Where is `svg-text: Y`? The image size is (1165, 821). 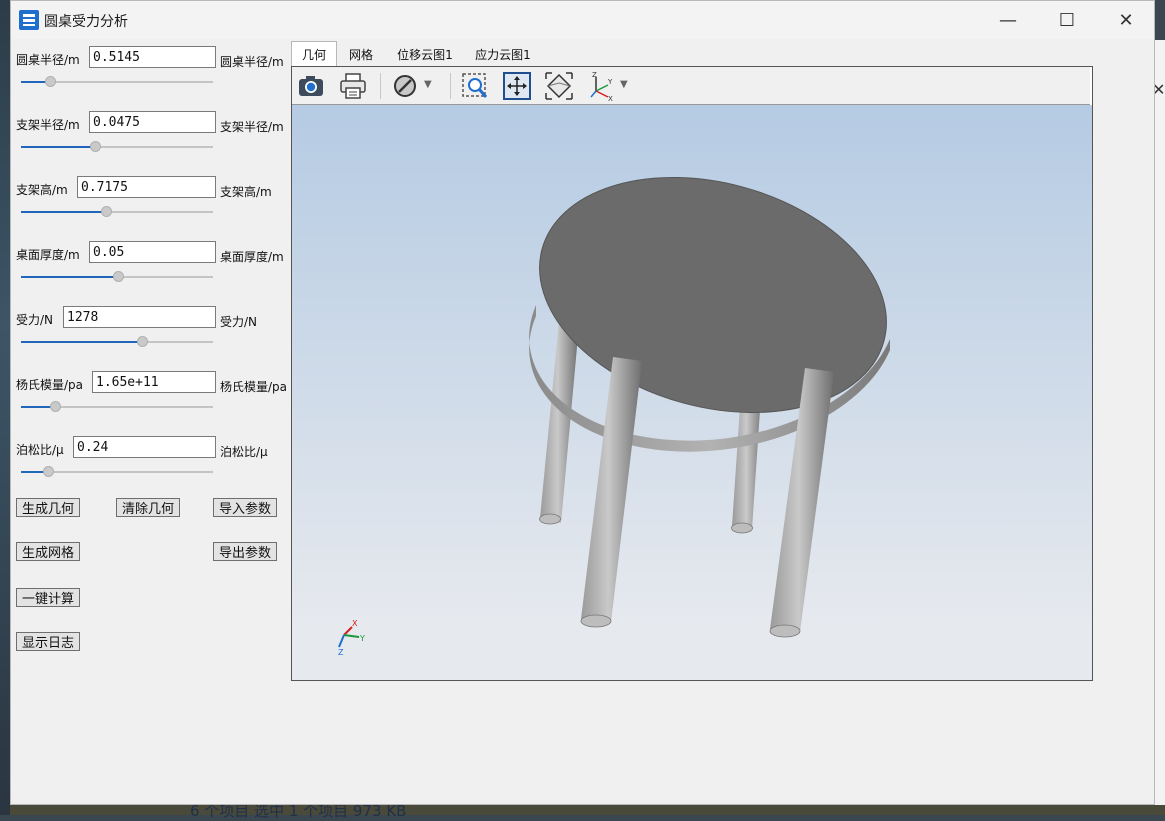
svg-text: Y is located at coordinates (610, 82).